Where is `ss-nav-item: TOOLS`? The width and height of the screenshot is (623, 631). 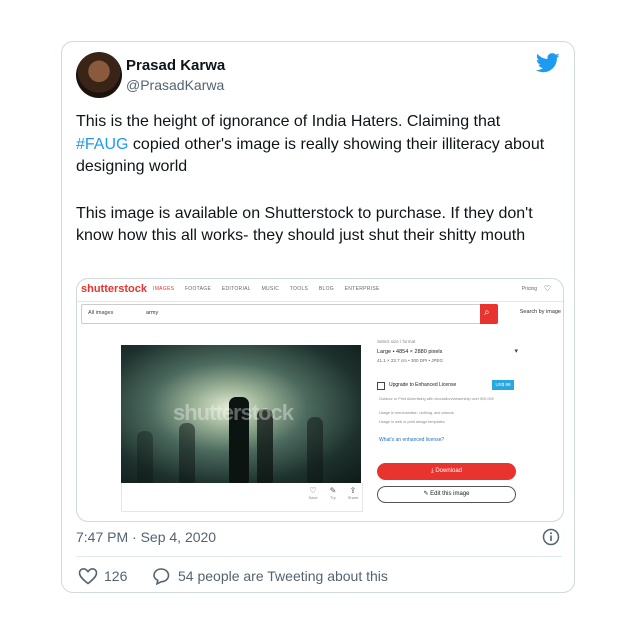 ss-nav-item: TOOLS is located at coordinates (299, 289).